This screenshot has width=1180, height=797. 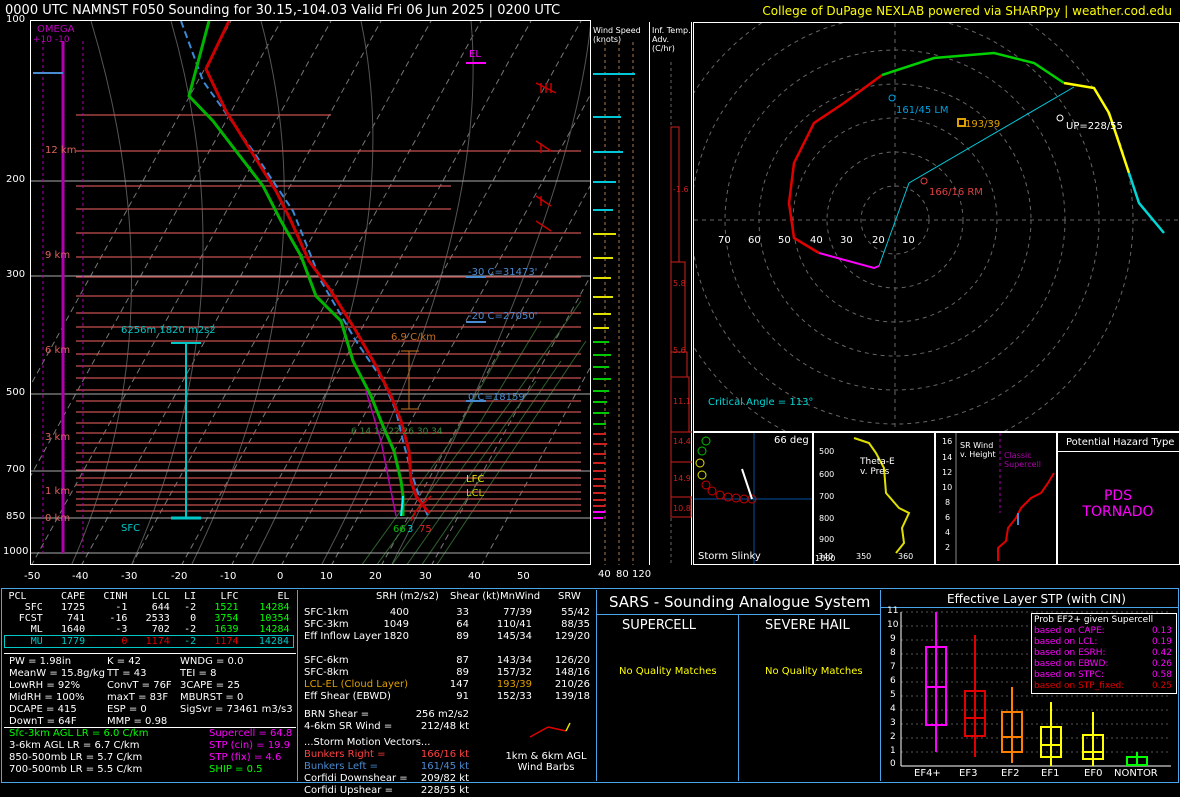 I want to click on pcl-lfc: 1639, so click(x=226, y=629).